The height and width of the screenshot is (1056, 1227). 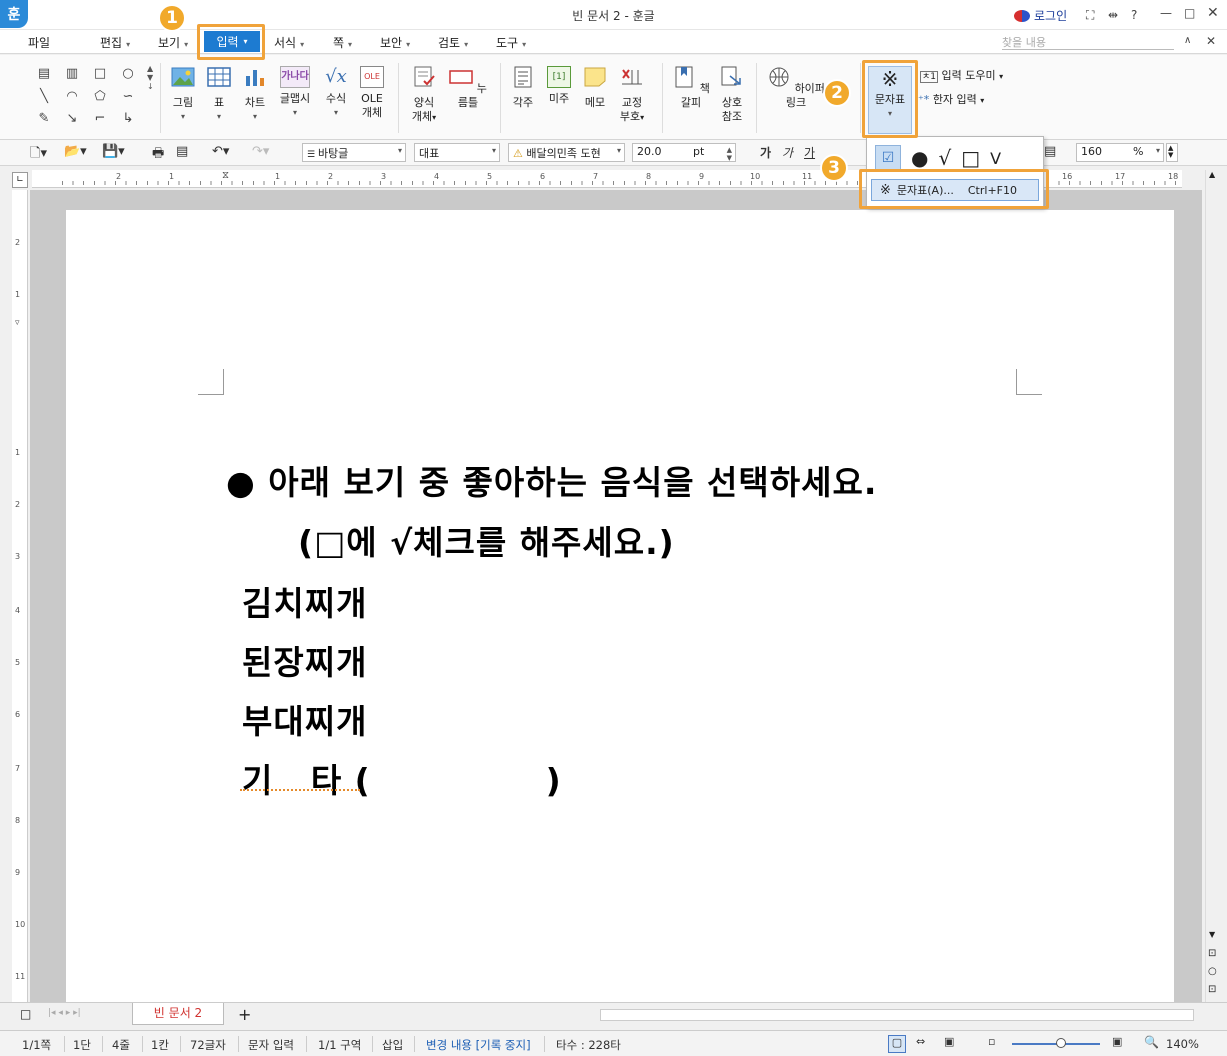 What do you see at coordinates (765, 152) in the screenshot?
I see `bold-icon: 가` at bounding box center [765, 152].